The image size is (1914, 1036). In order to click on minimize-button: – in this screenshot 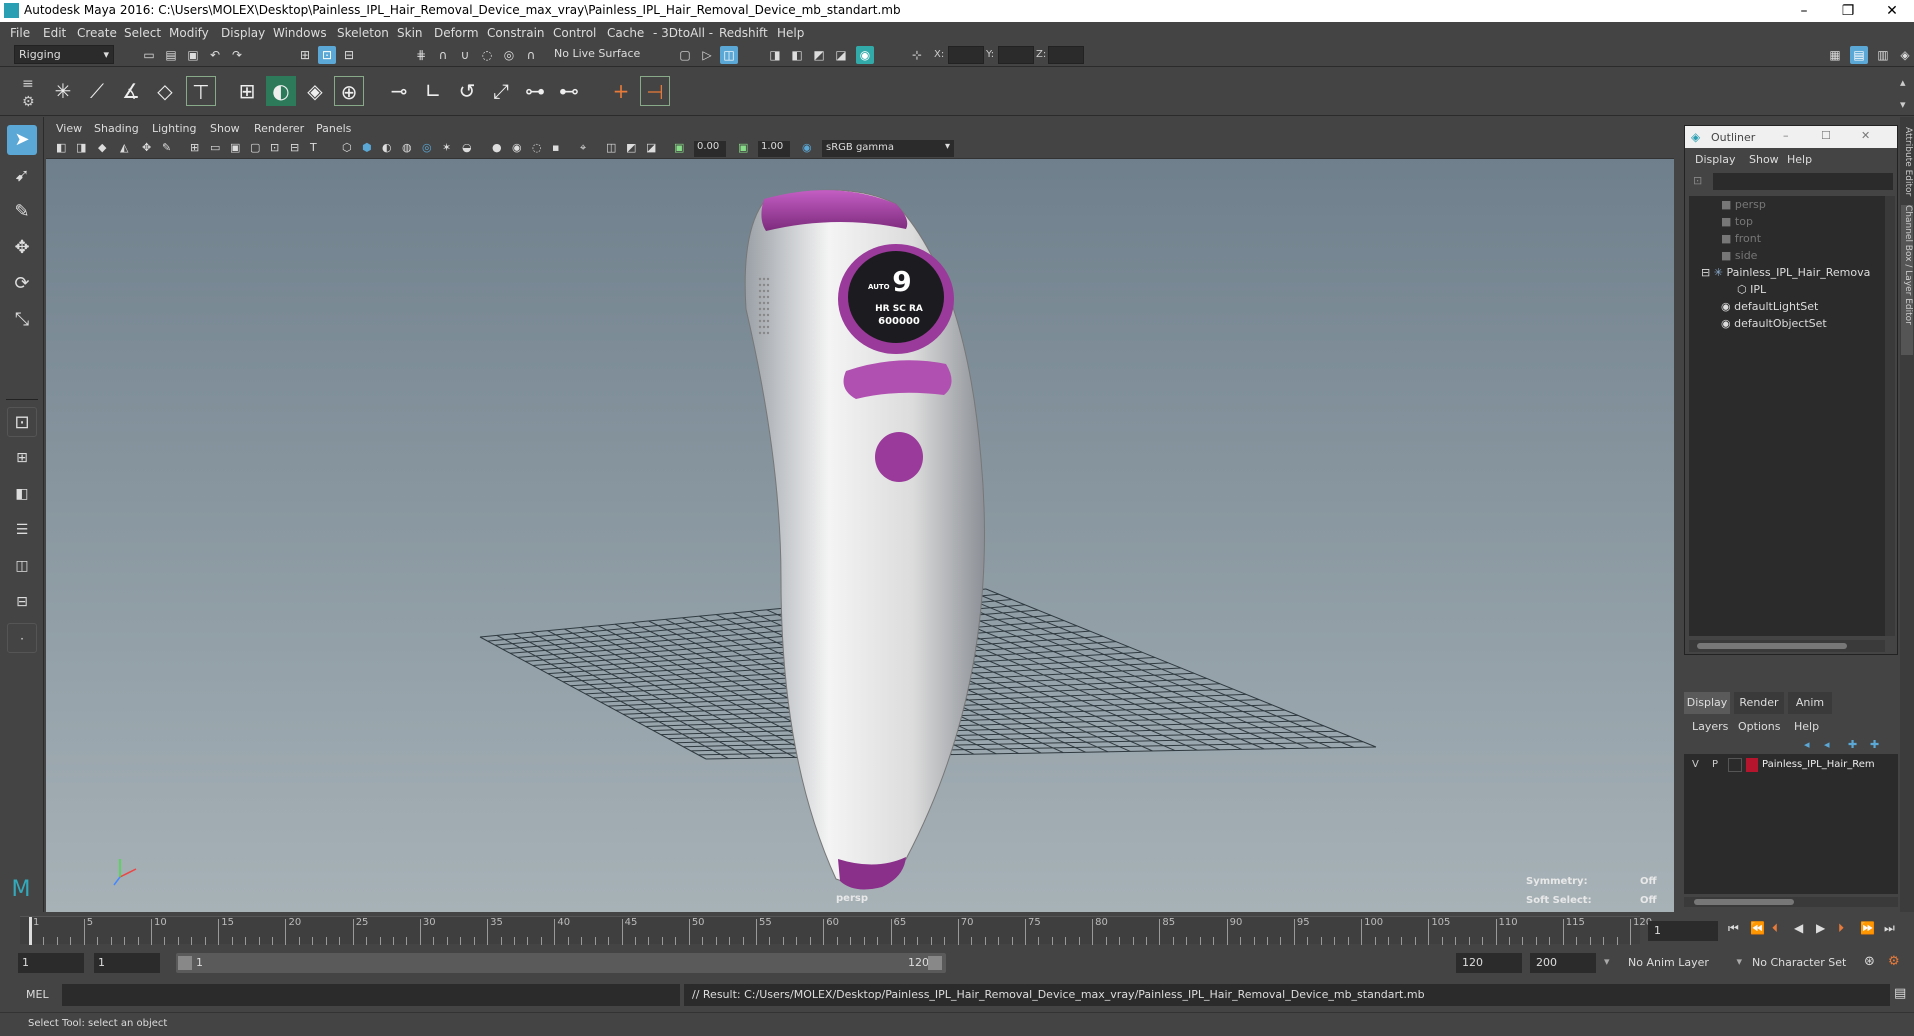, I will do `click(1804, 11)`.